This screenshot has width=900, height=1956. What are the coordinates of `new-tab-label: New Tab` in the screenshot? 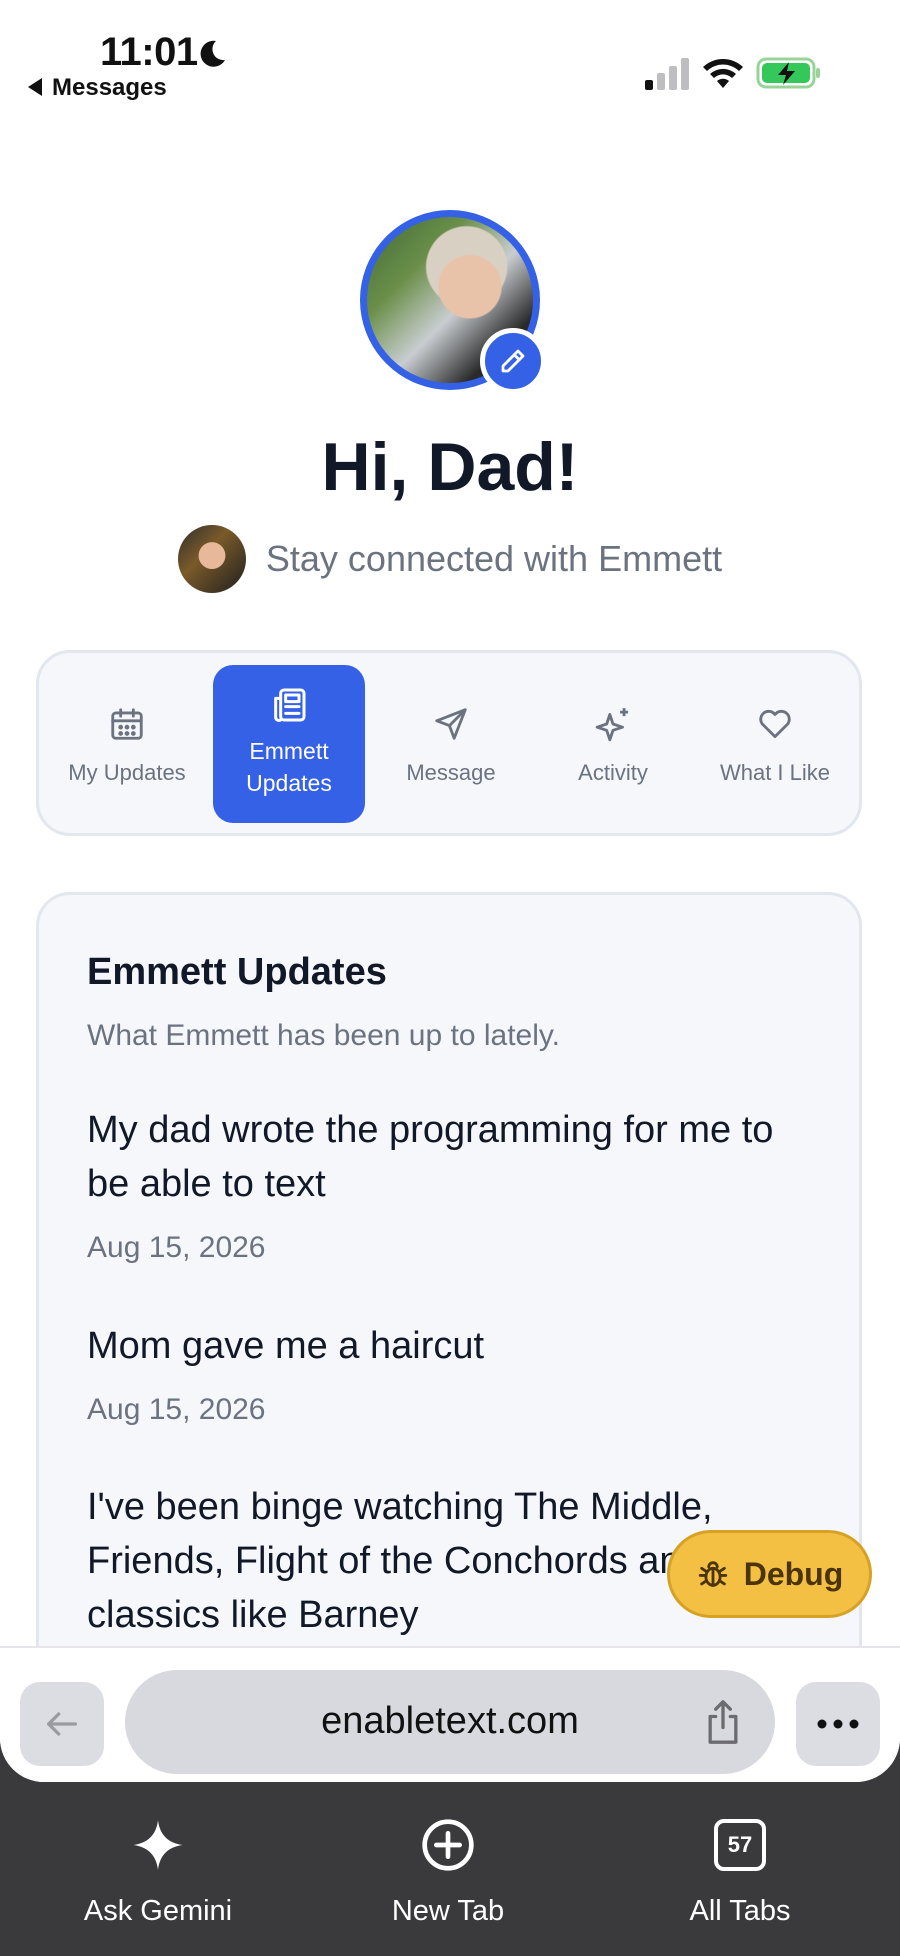 It's located at (448, 1911).